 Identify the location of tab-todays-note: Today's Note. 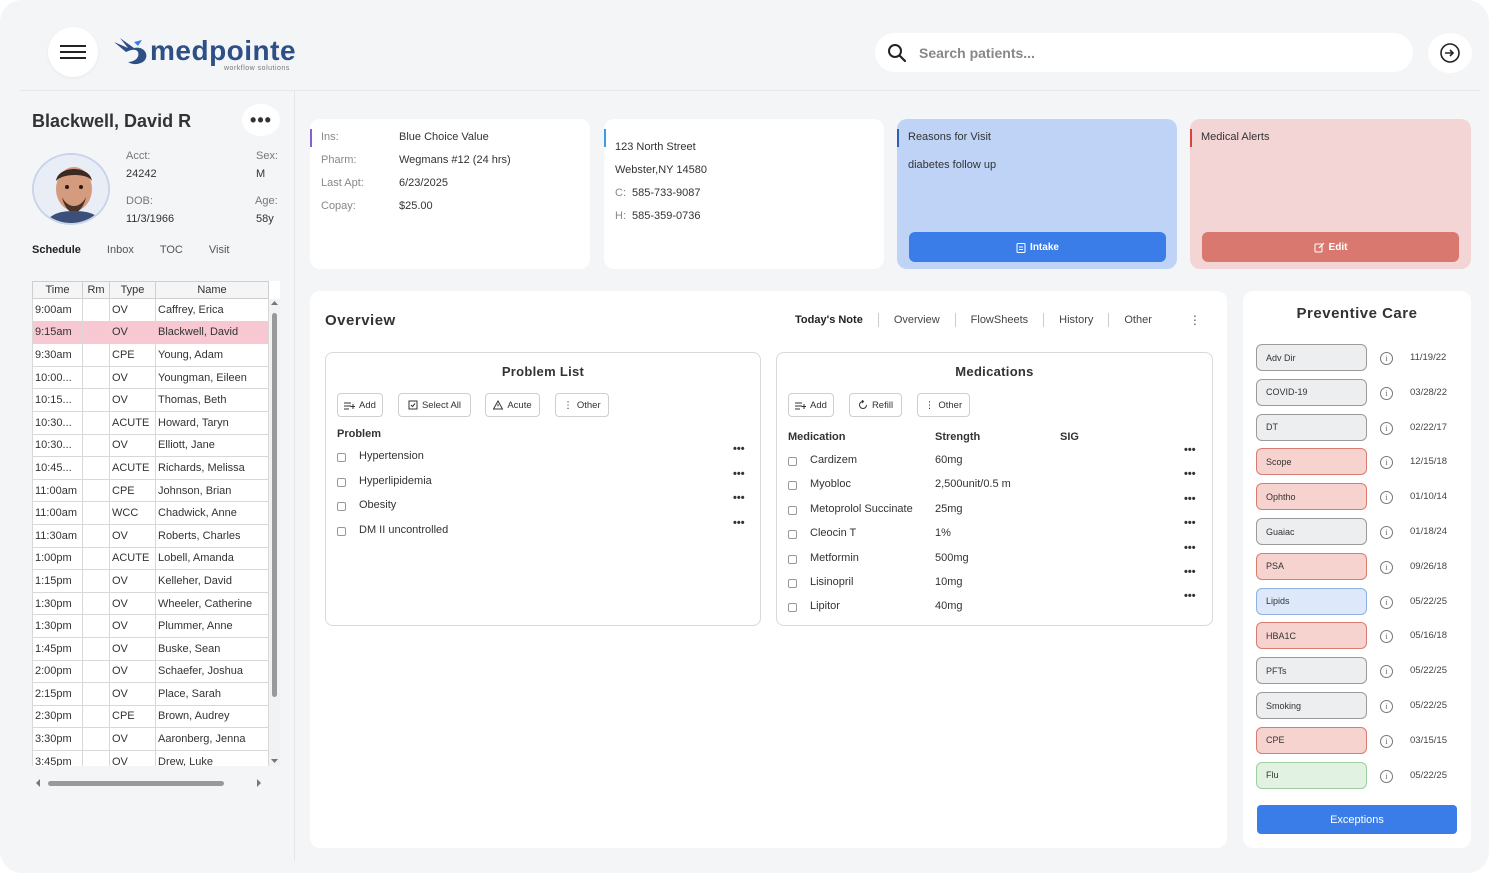
(829, 320).